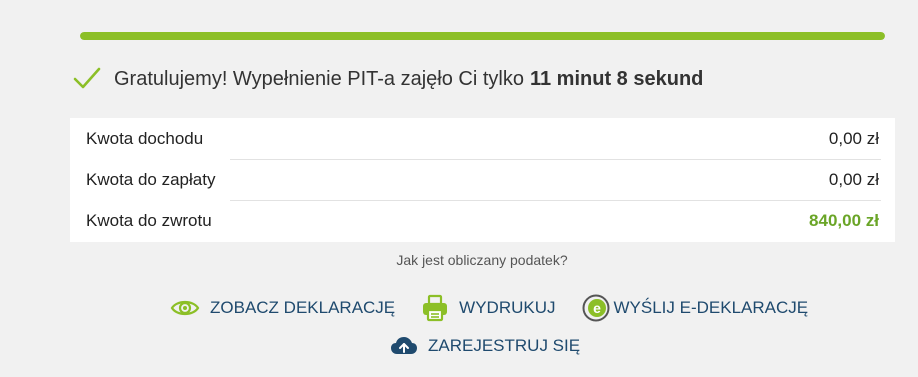 The image size is (918, 377). Describe the element at coordinates (711, 307) in the screenshot. I see `send-e-declaration-label: WYŚLIJ E-DEKLARACJĘ` at that location.